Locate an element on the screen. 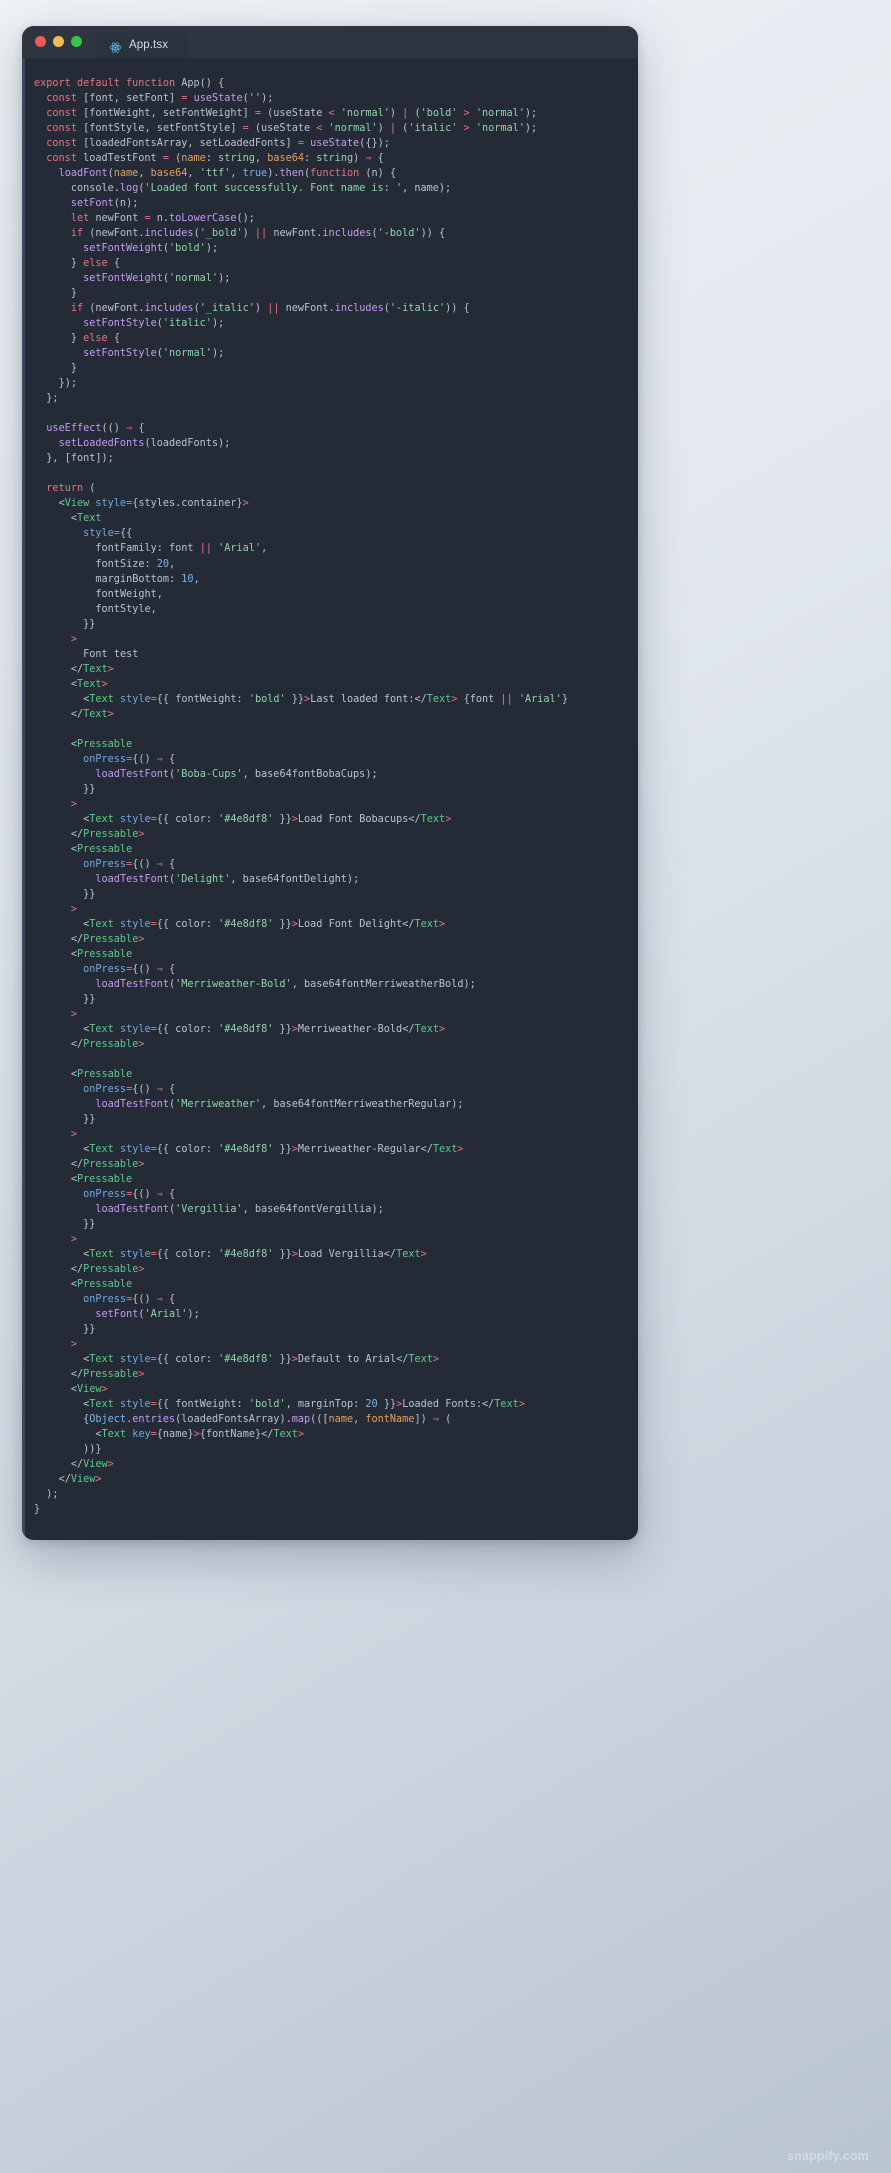 The width and height of the screenshot is (891, 2173). react-logo-icon is located at coordinates (115, 46).